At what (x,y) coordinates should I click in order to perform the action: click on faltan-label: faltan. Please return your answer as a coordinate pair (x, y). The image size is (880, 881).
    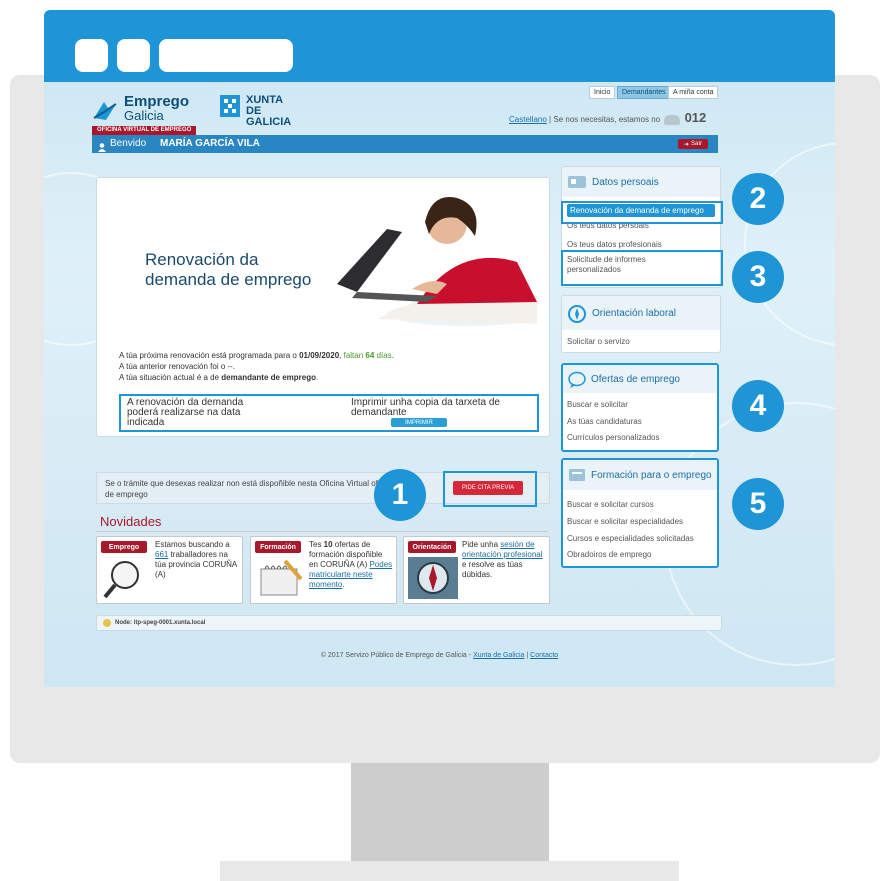
    Looking at the image, I should click on (353, 355).